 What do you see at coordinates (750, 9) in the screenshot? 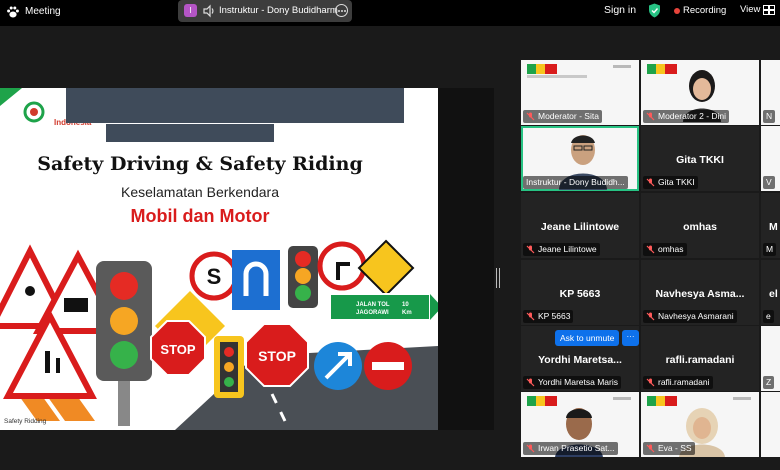
I see `view-button: View` at bounding box center [750, 9].